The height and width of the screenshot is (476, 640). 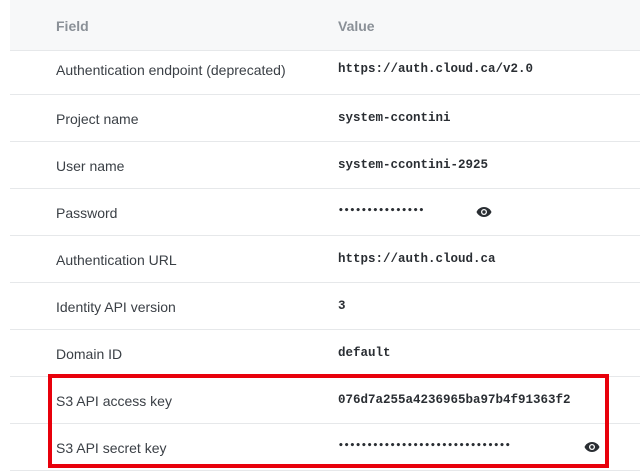 I want to click on field-label: Authentication endpoint (deprecated), so click(x=171, y=70).